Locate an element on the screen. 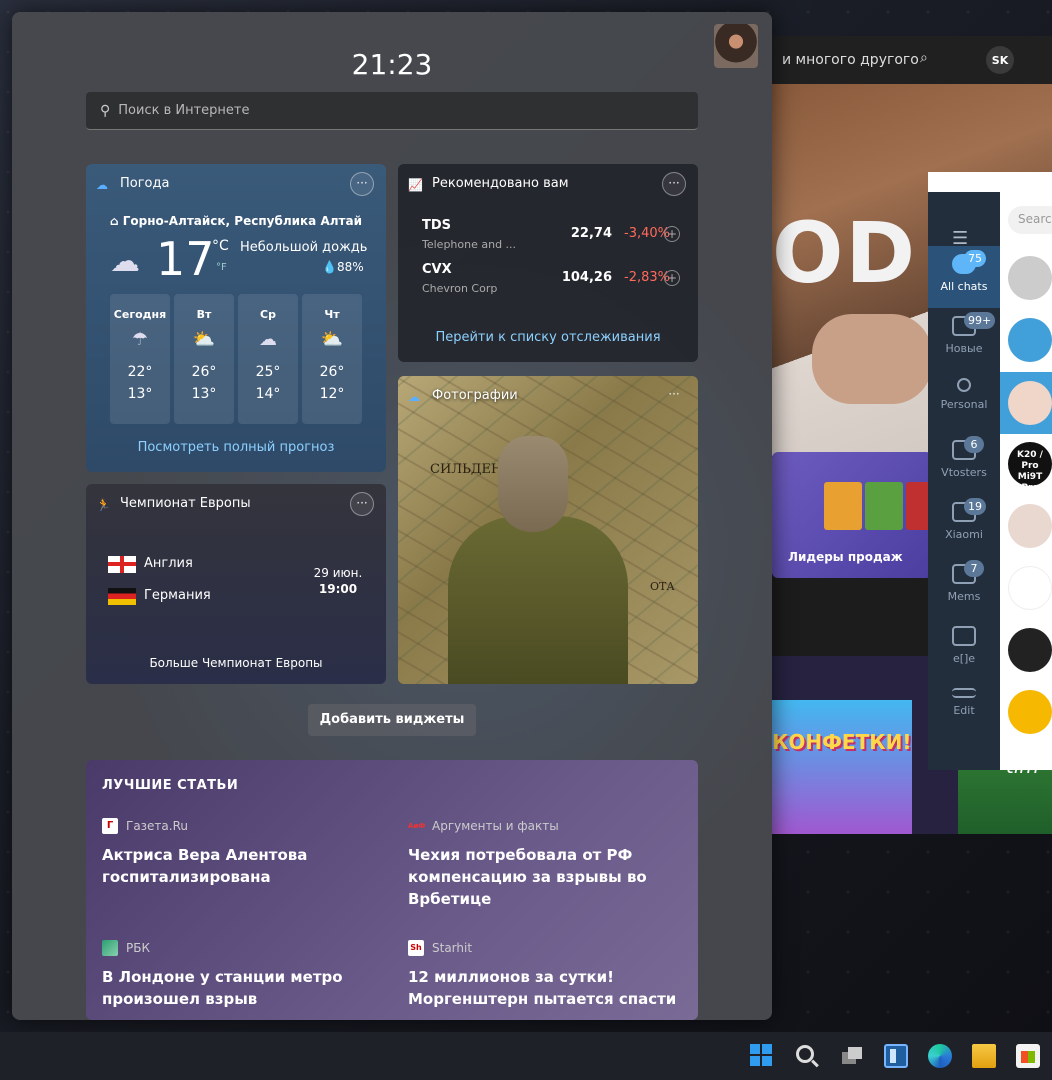 This screenshot has height=1080, width=1052. forecast-day: Ср ☁ 25° 14° is located at coordinates (268, 359).